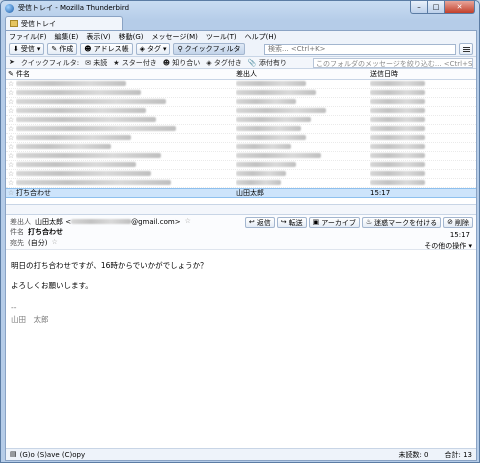  I want to click on menu-go: 移動(G), so click(131, 37).